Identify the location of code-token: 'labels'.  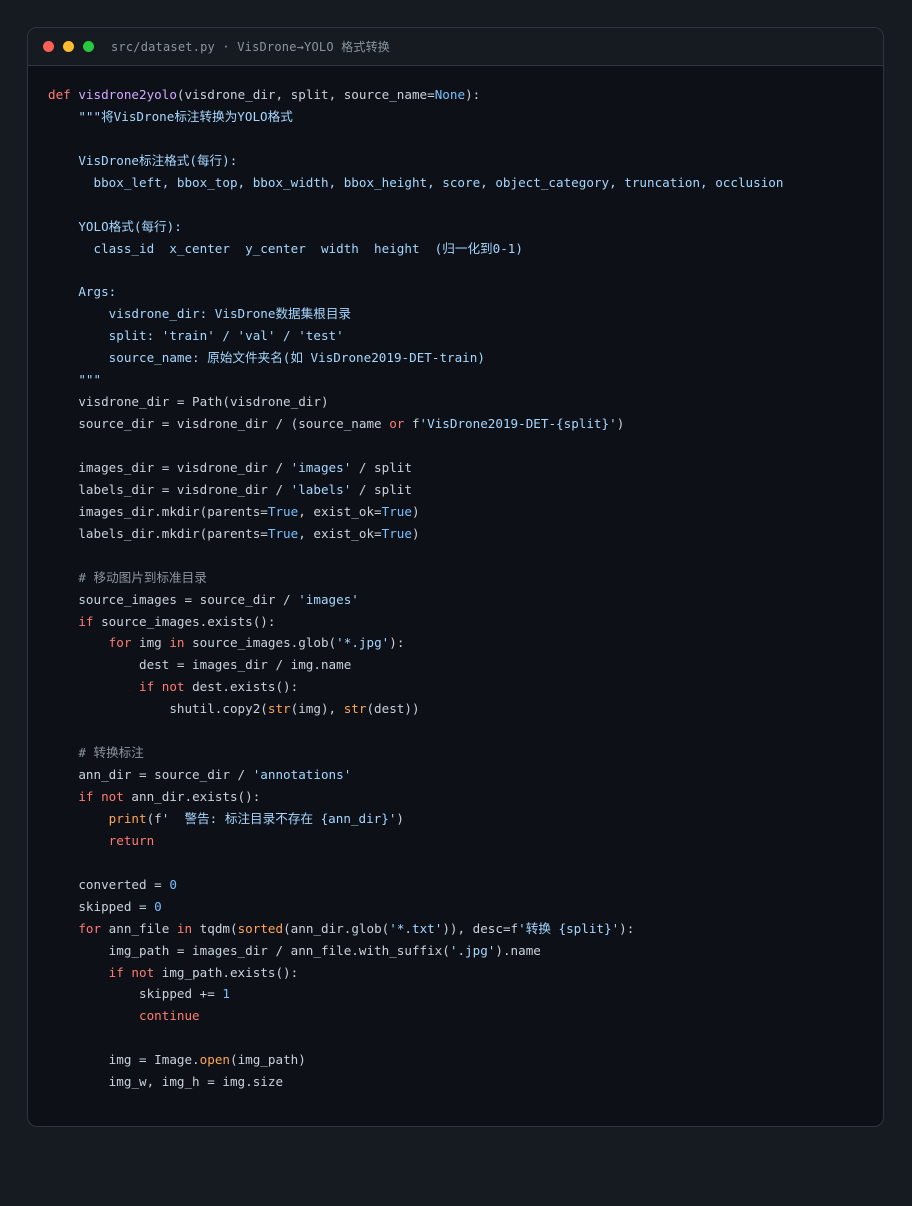
(321, 489).